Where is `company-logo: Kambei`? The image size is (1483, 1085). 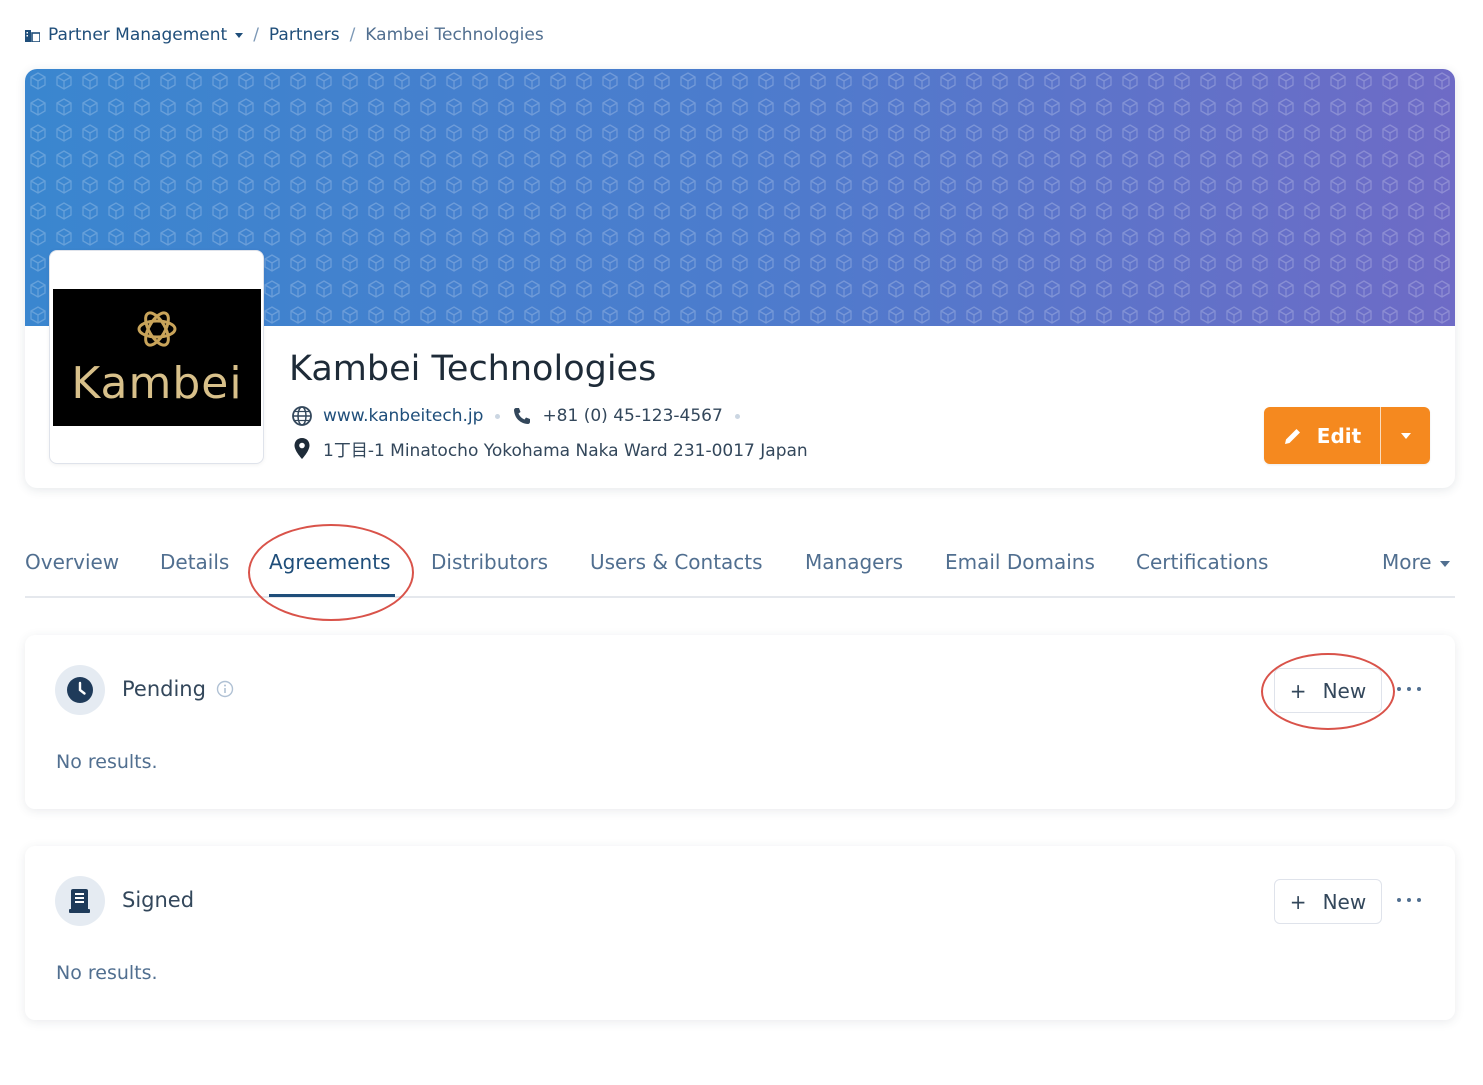 company-logo: Kambei is located at coordinates (156, 357).